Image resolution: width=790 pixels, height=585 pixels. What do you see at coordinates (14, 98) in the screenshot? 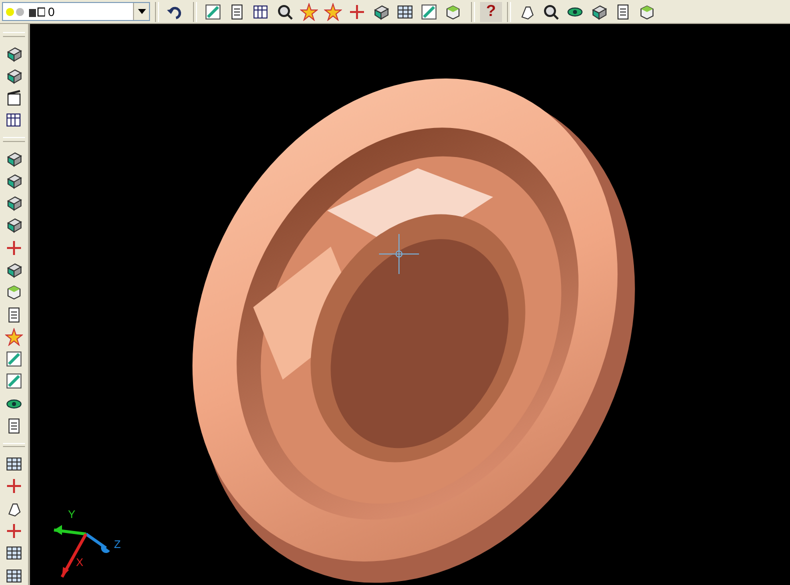
I see `film-icon` at bounding box center [14, 98].